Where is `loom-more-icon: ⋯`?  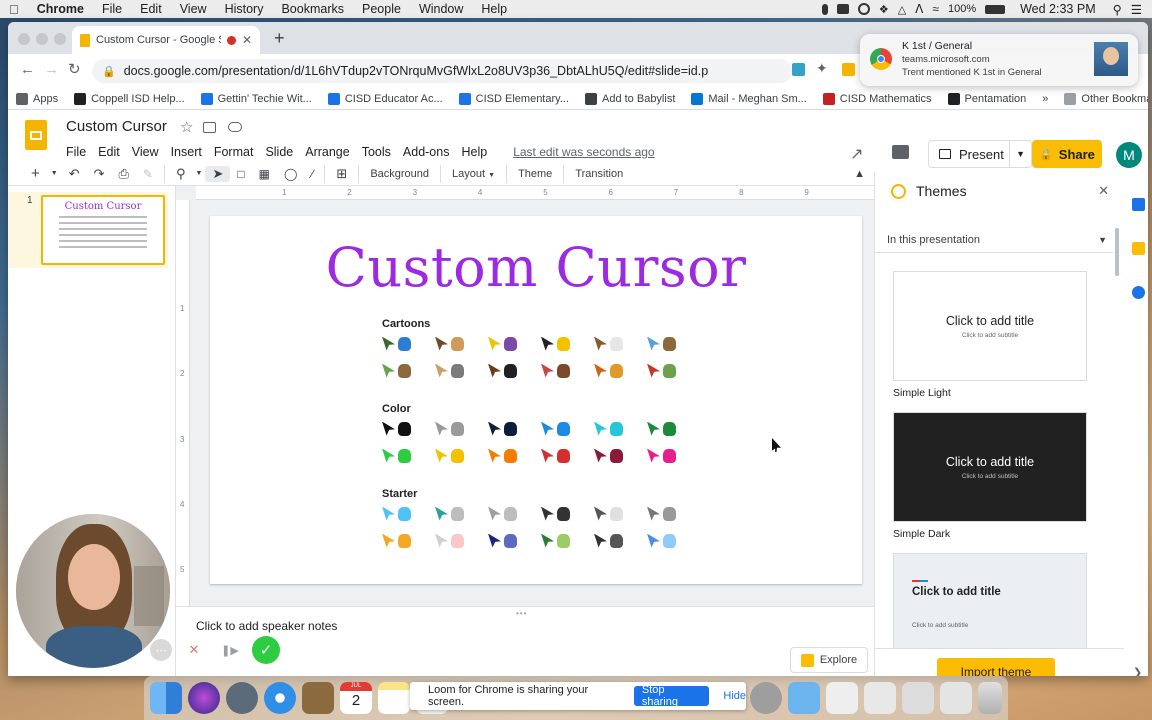
loom-more-icon: ⋯ is located at coordinates (161, 650).